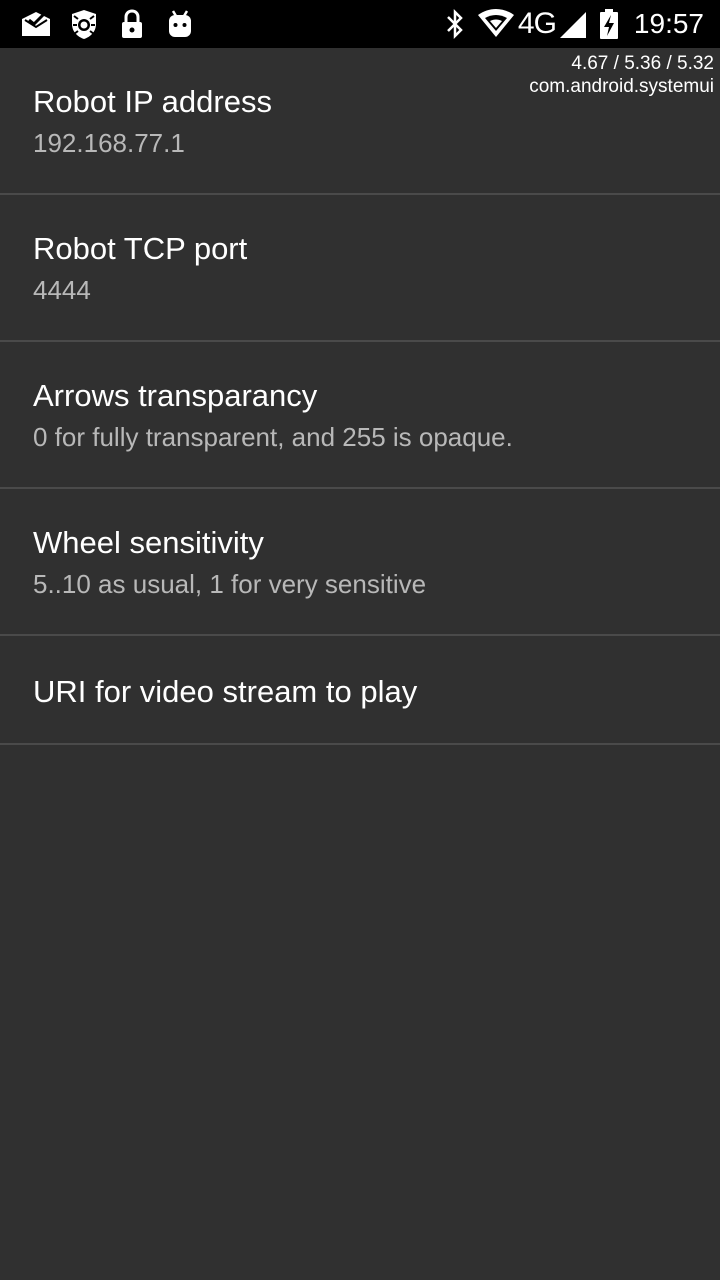 This screenshot has height=1280, width=720. What do you see at coordinates (642, 63) in the screenshot?
I see `load-average-text: 4.67 / 5.36 / 5.32` at bounding box center [642, 63].